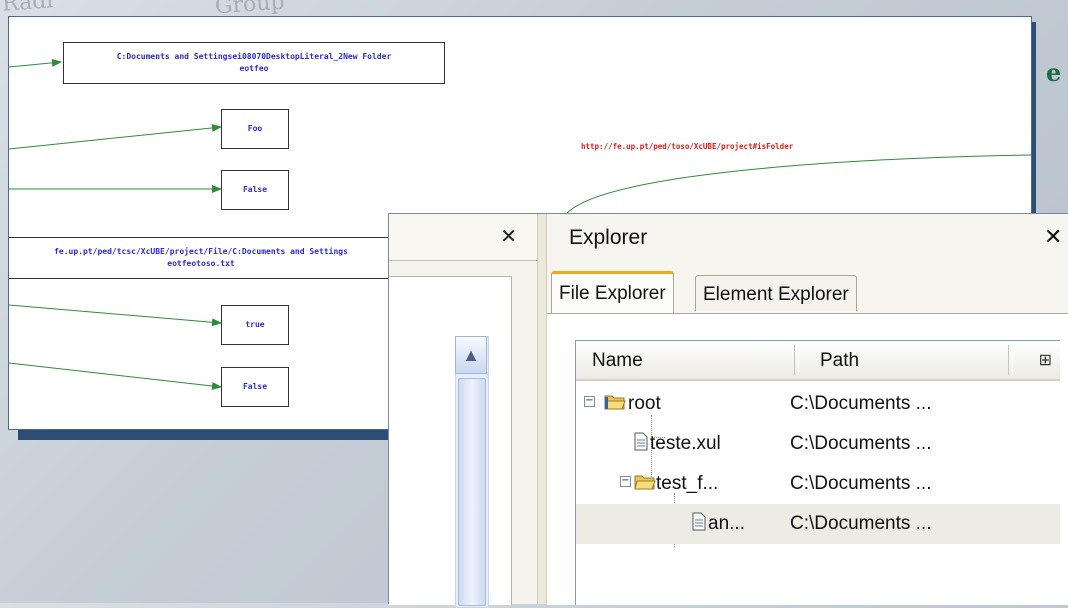 The image size is (1068, 608). What do you see at coordinates (1054, 72) in the screenshot?
I see `background-fragment: e` at bounding box center [1054, 72].